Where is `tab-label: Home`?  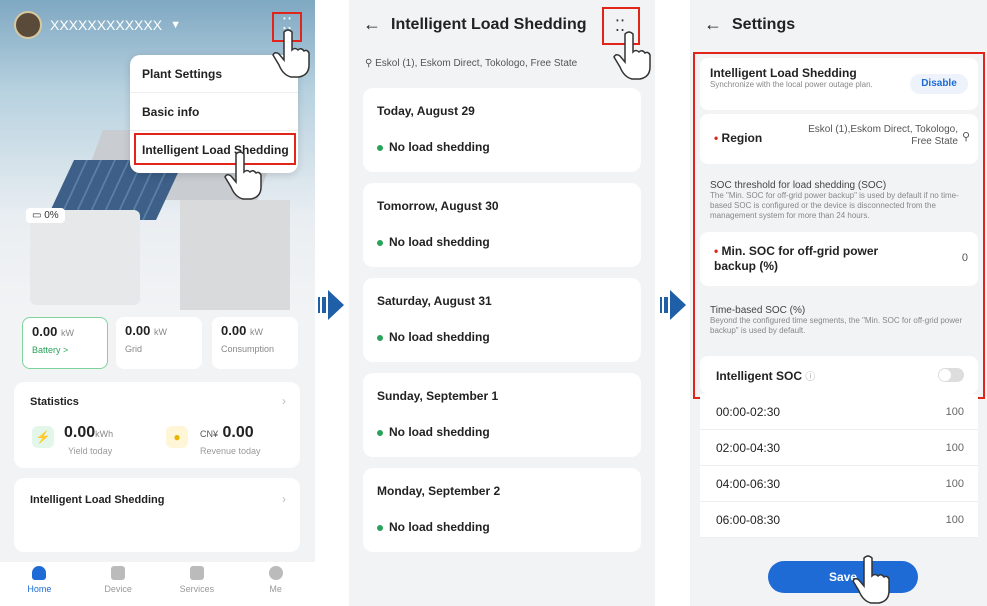
tab-label: Home is located at coordinates (39, 589).